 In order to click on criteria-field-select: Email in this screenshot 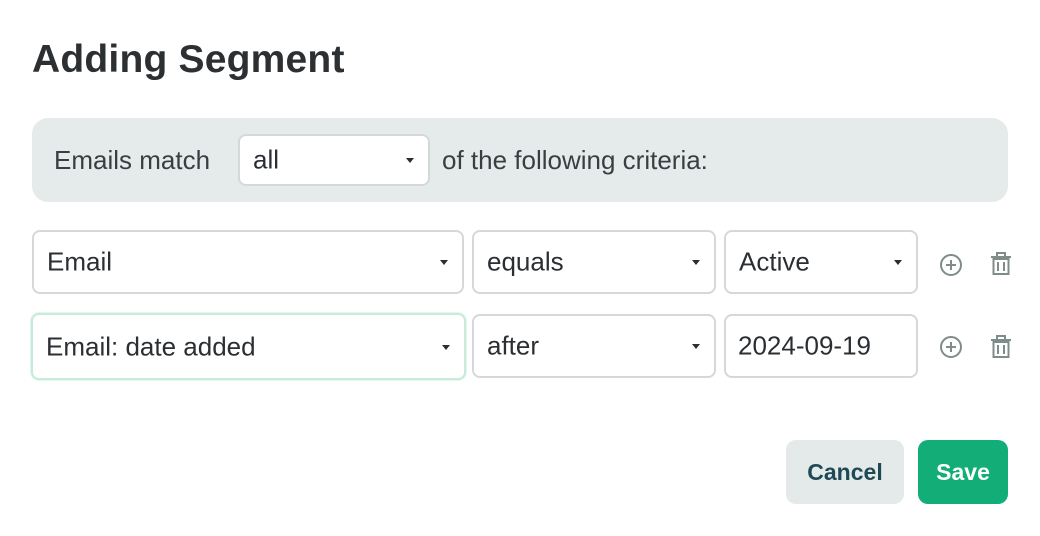, I will do `click(248, 262)`.